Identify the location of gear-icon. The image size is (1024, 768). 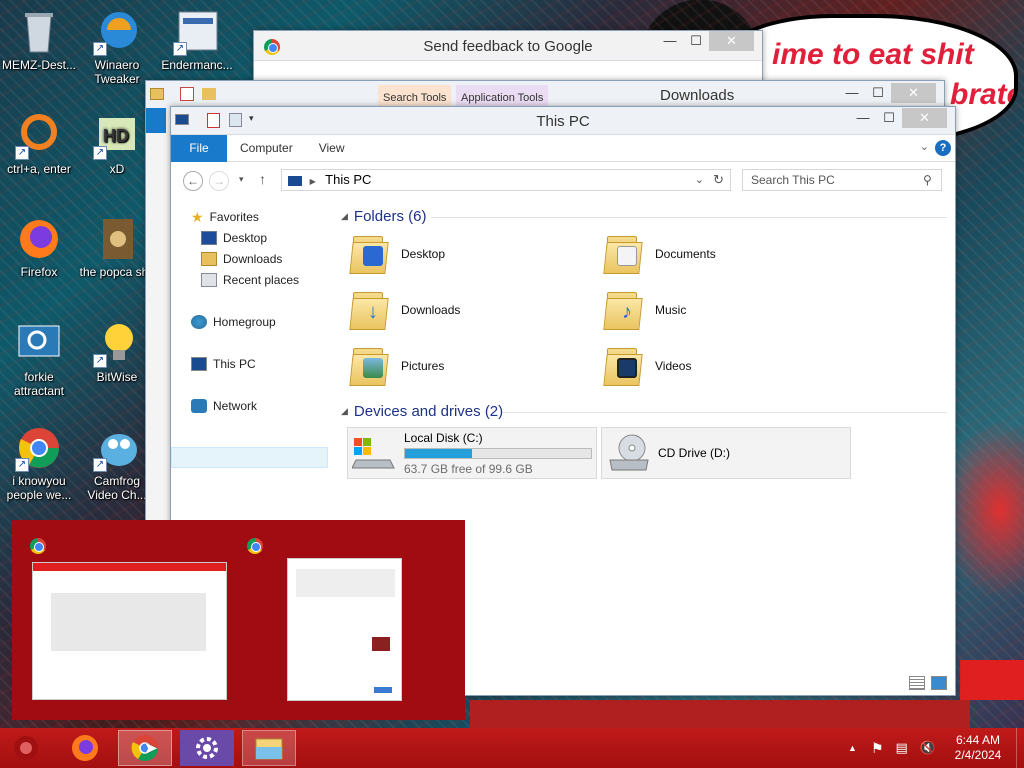
(207, 748).